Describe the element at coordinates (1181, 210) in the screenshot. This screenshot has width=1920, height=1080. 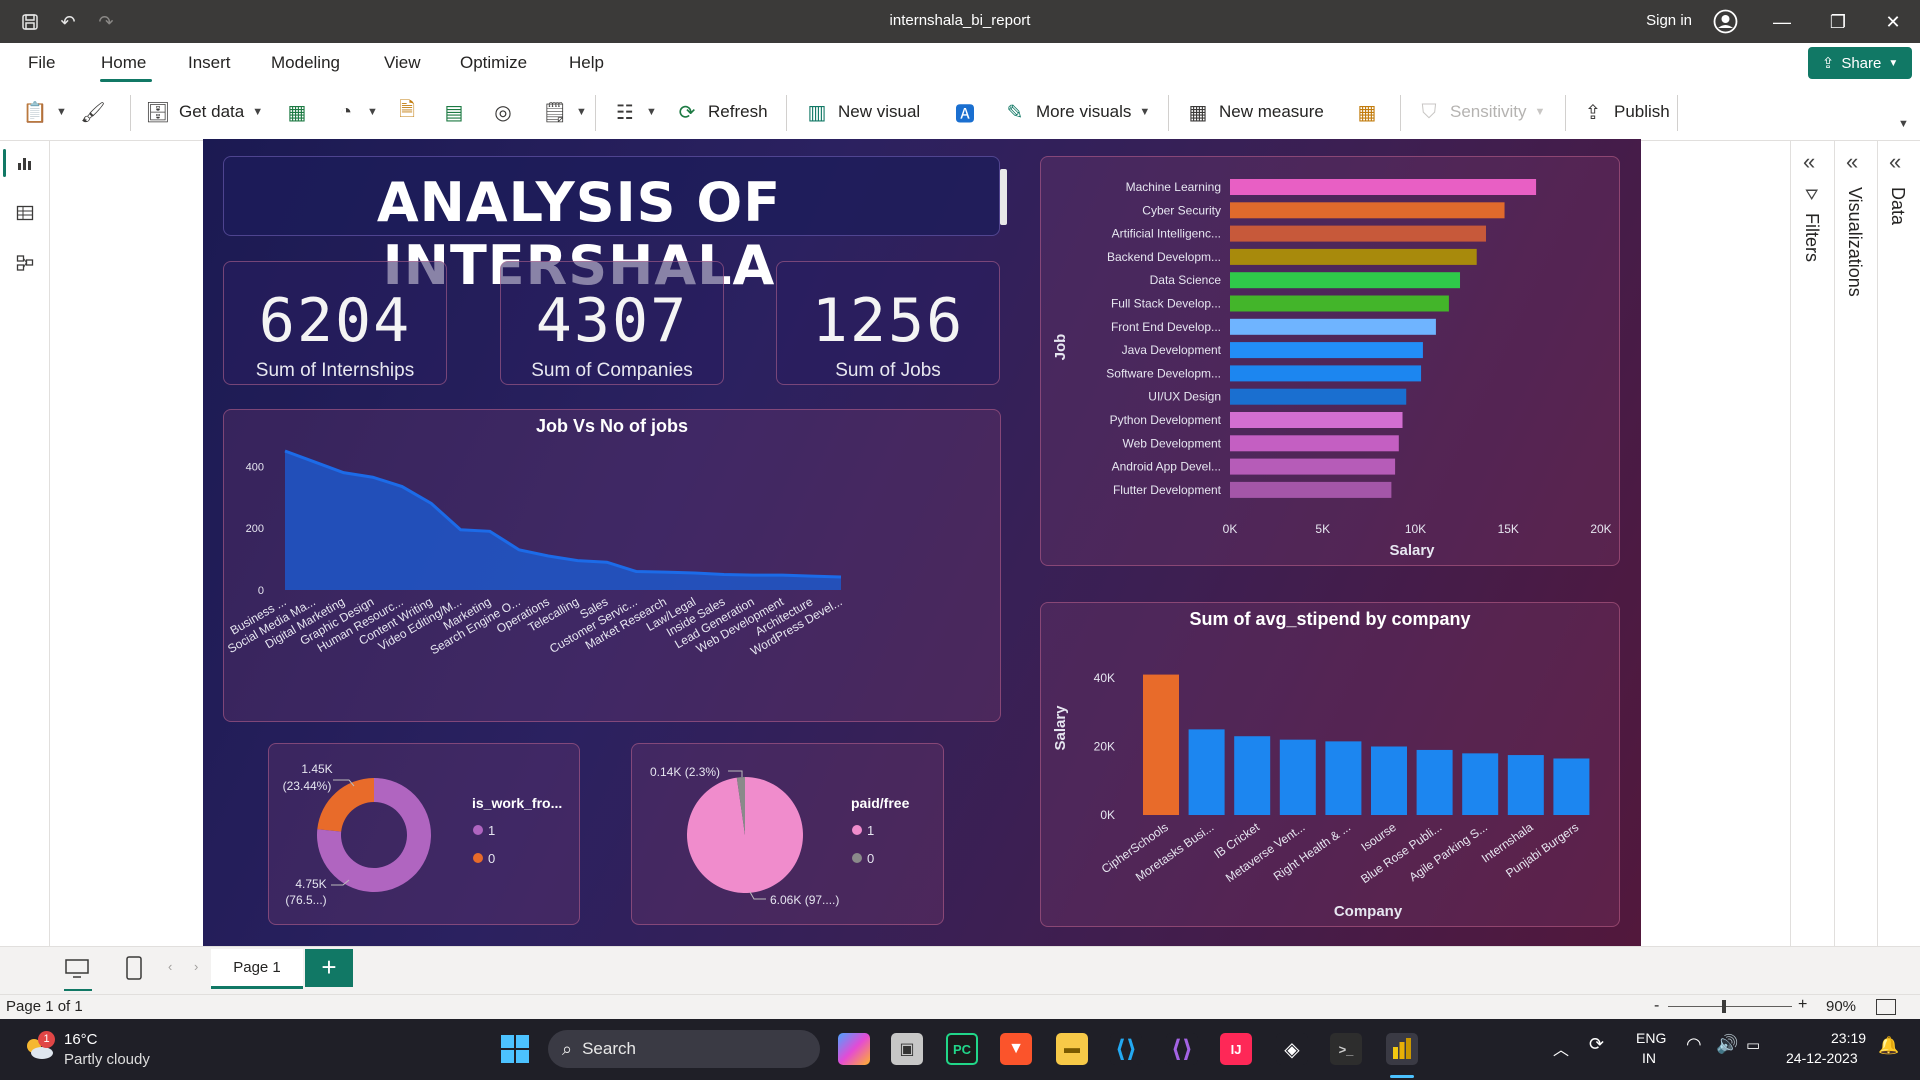
I see `y-tick-label: Cyber Security` at that location.